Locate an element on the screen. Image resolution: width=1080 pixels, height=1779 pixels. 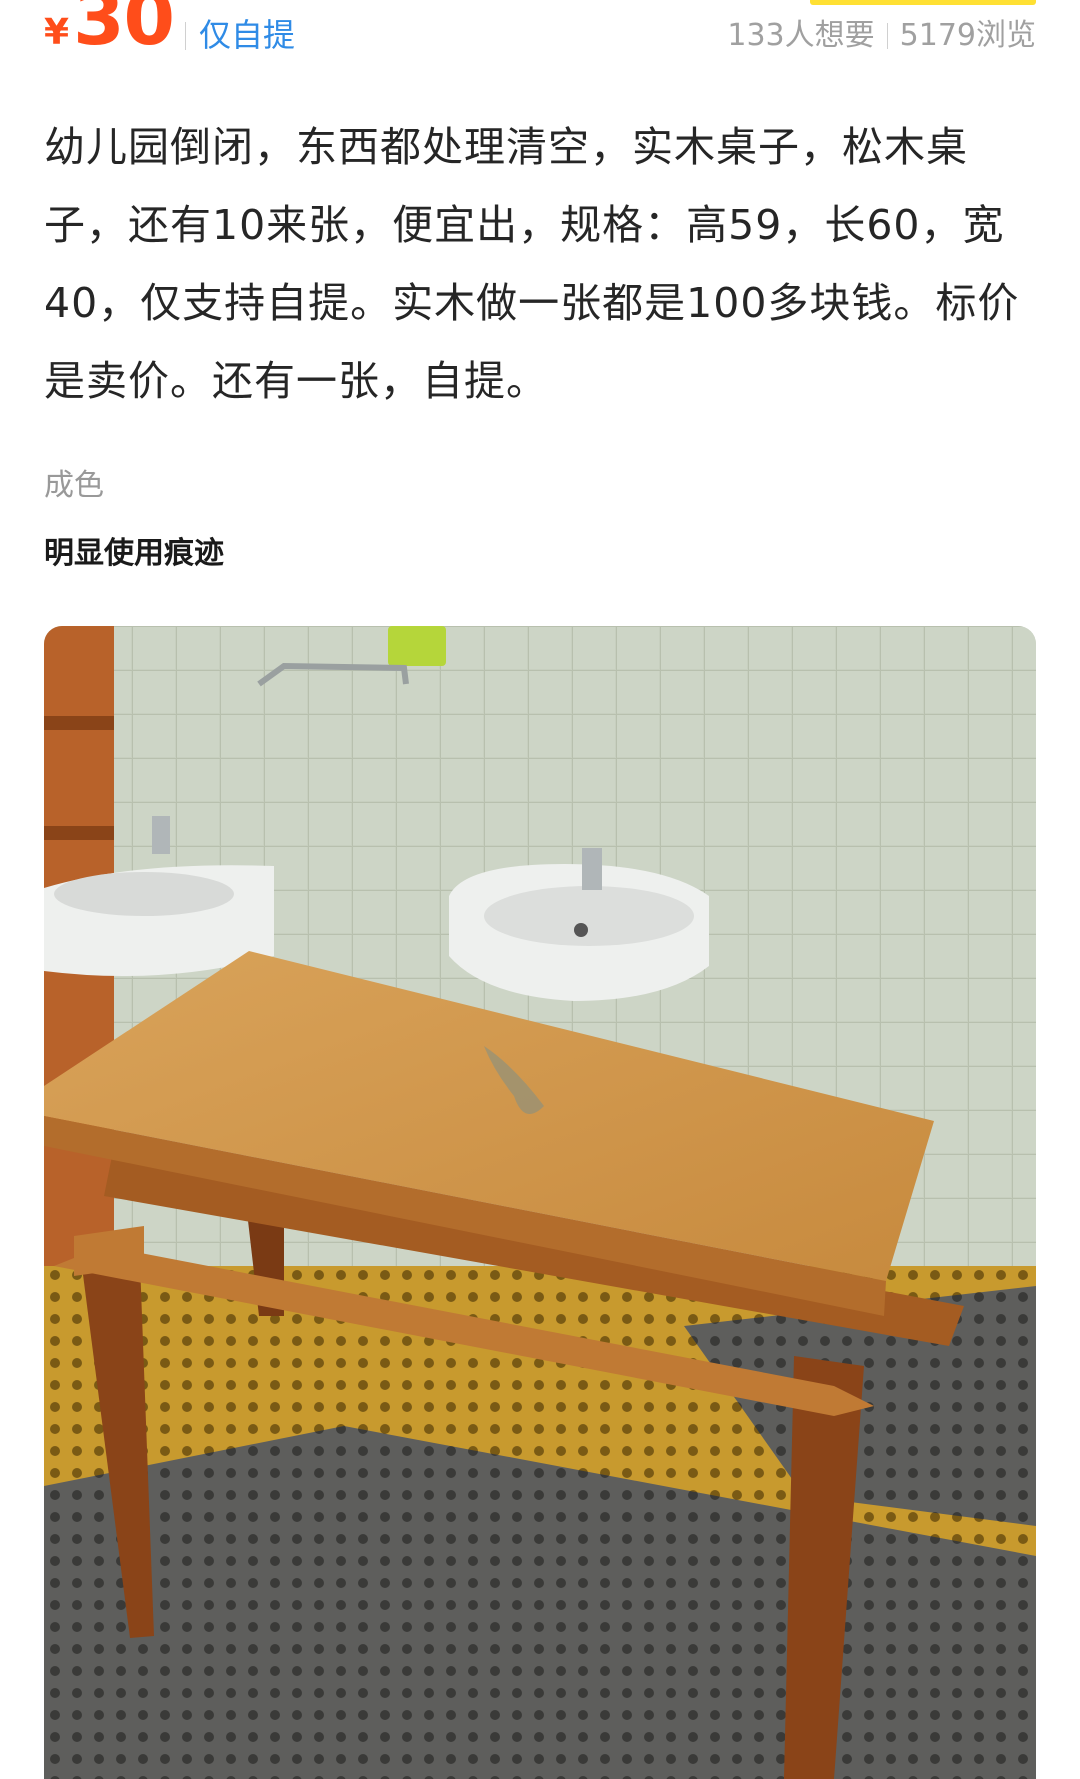
wall-sign is located at coordinates (417, 646).